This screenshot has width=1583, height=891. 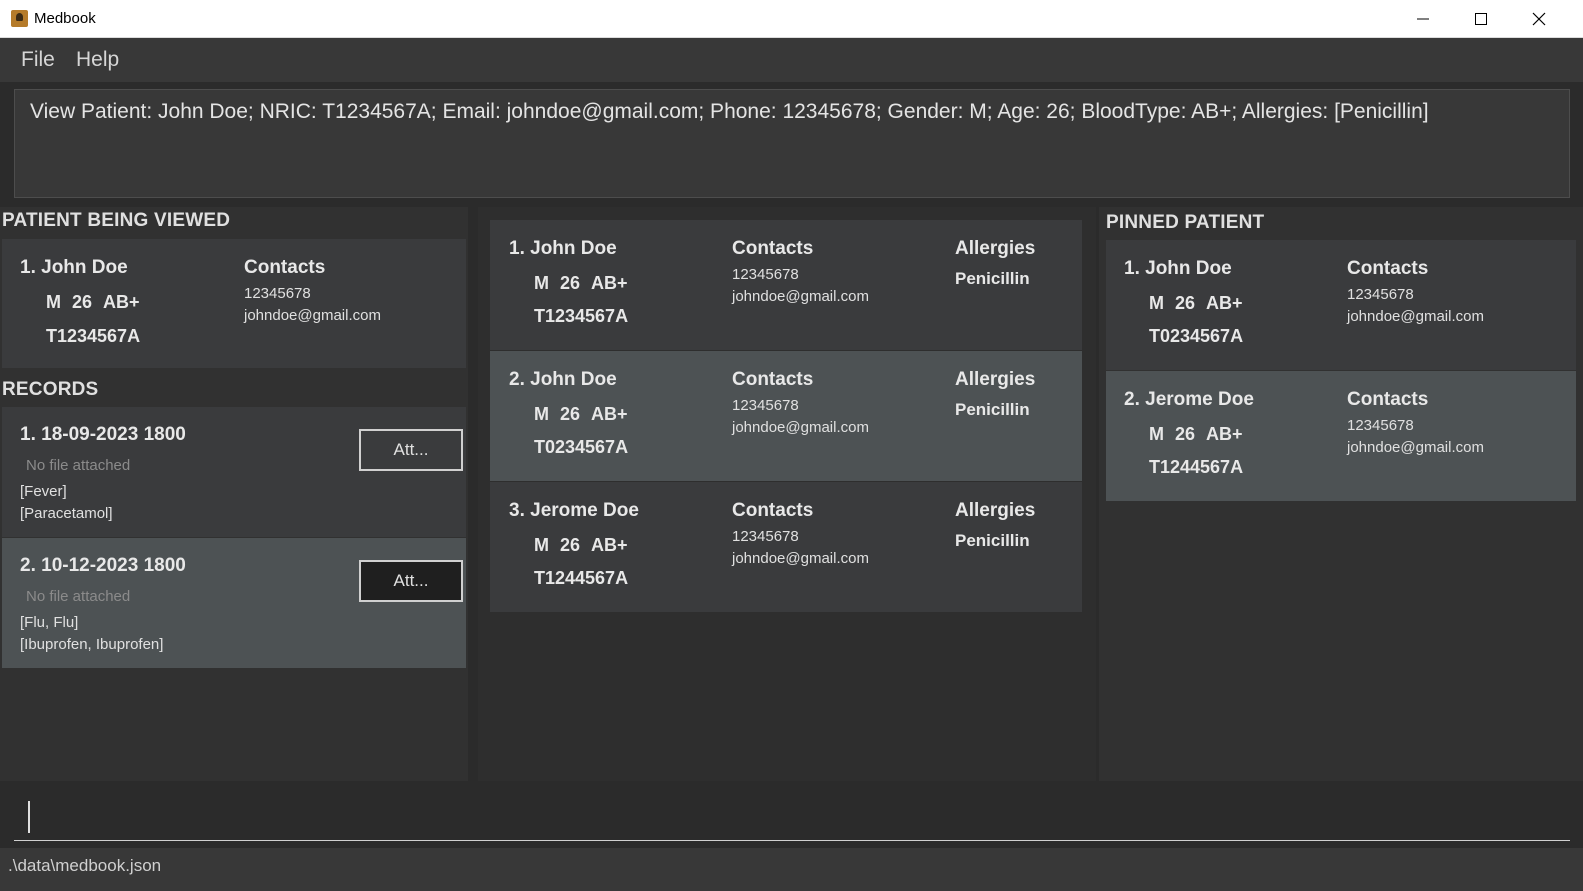 I want to click on maximize-icon, so click(x=1481, y=19).